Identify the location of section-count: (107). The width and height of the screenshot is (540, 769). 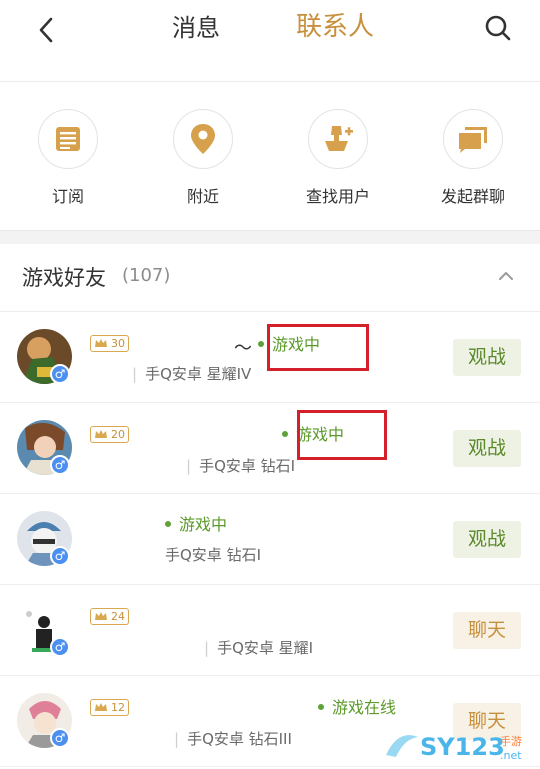
(146, 275).